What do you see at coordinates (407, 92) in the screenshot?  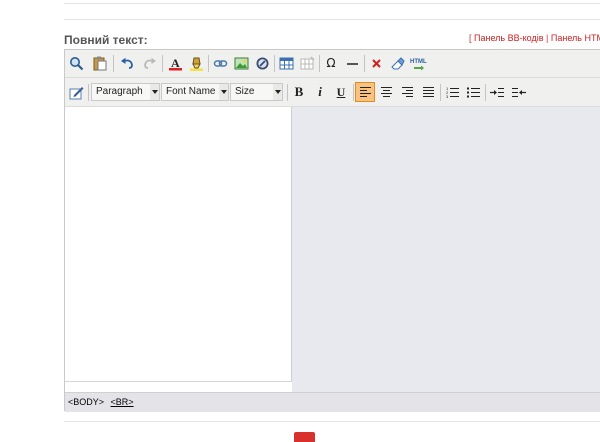 I see `align-right-button` at bounding box center [407, 92].